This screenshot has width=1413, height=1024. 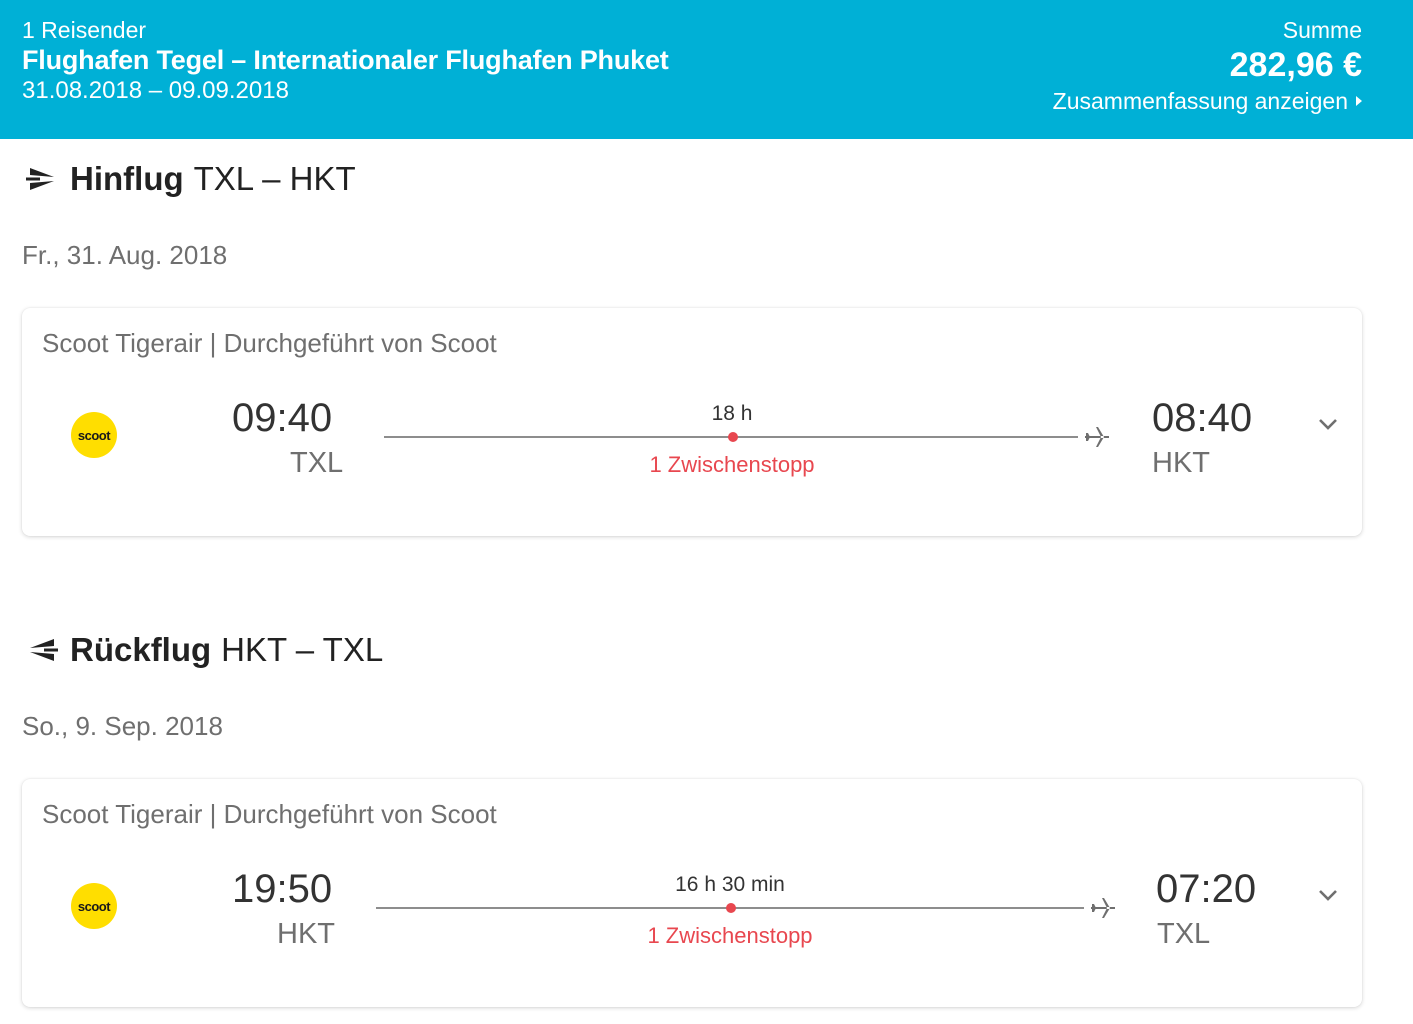 I want to click on departure-time: 19:50, so click(x=282, y=889).